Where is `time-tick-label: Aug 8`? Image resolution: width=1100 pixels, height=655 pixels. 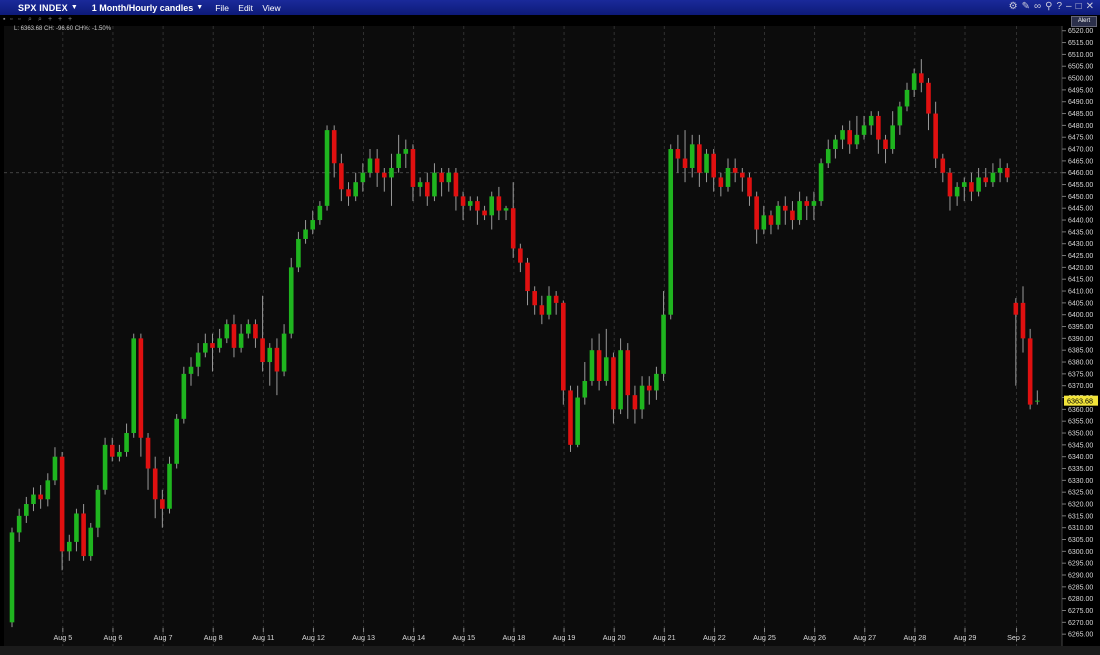 time-tick-label: Aug 8 is located at coordinates (213, 637).